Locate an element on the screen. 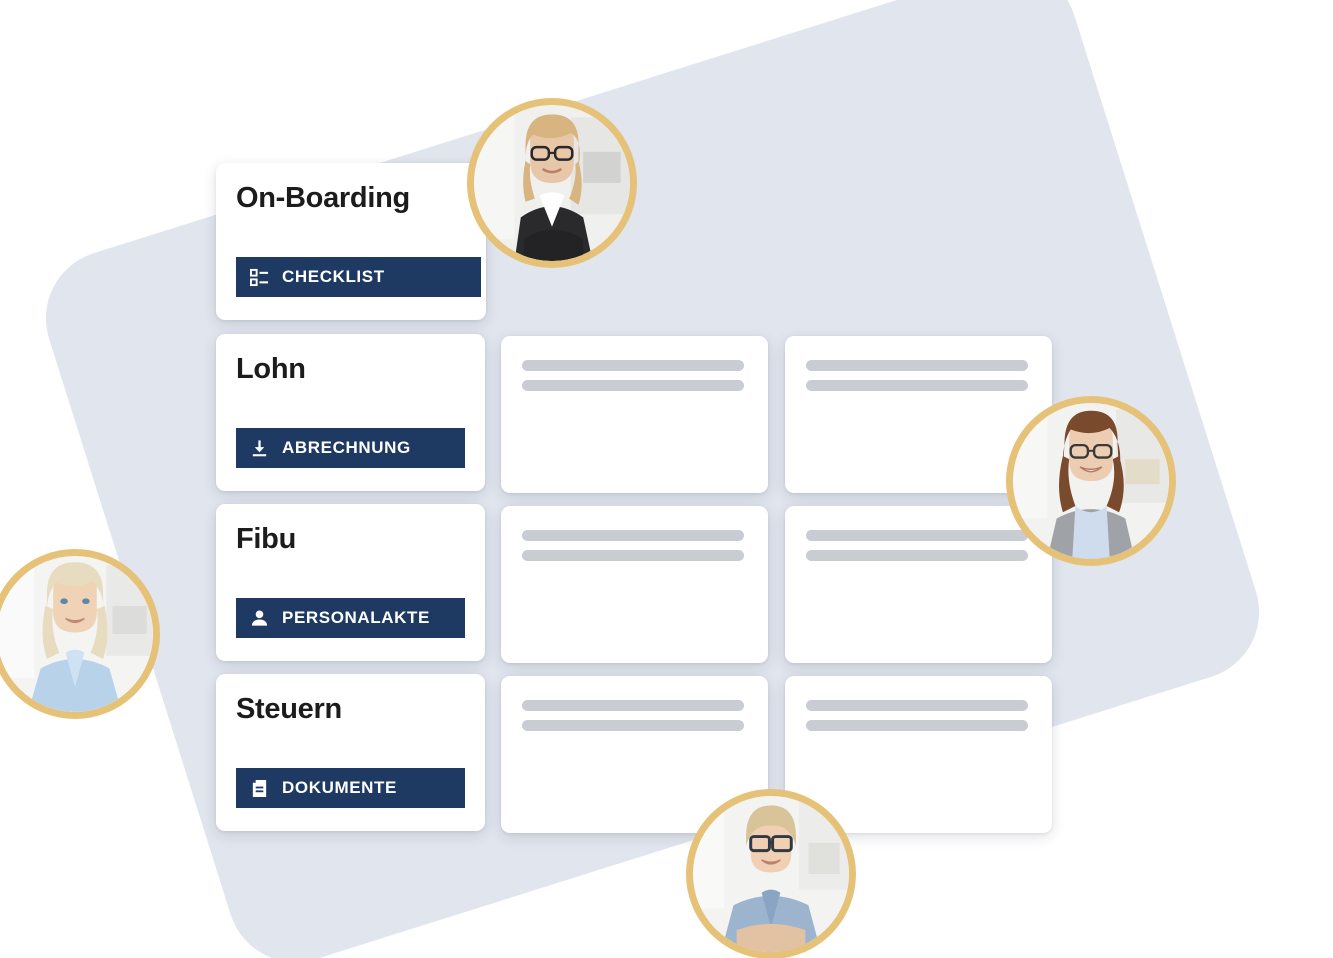 The height and width of the screenshot is (958, 1333). button-label: PERSONALAKTE is located at coordinates (356, 617).